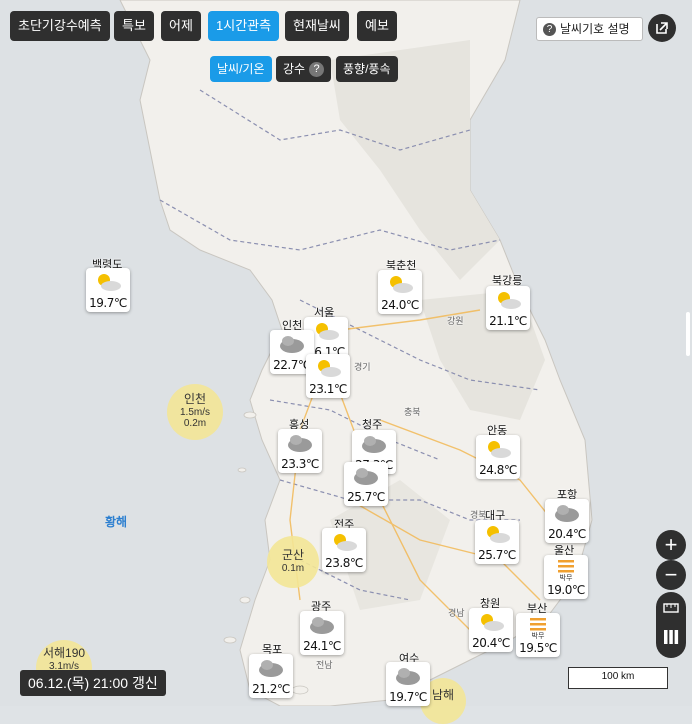 The height and width of the screenshot is (724, 692). I want to click on station-card: 박무 19.5℃, so click(538, 635).